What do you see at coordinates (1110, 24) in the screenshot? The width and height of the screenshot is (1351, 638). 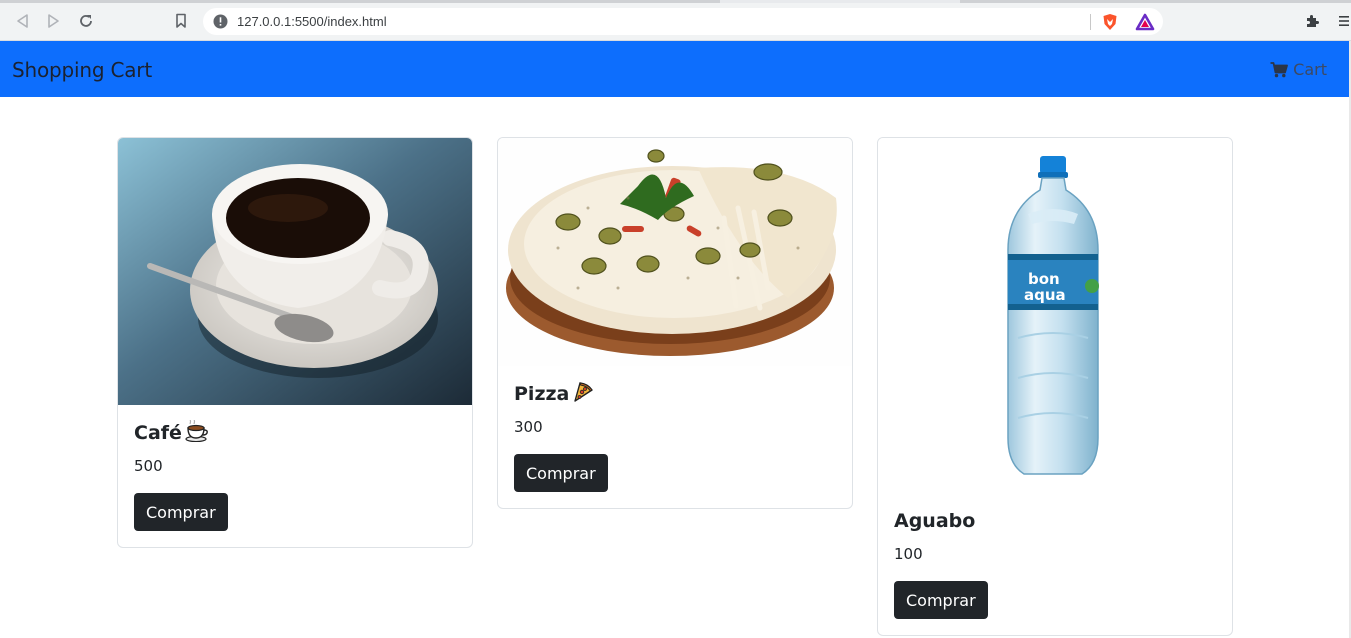 I see `brave-shield-icon` at bounding box center [1110, 24].